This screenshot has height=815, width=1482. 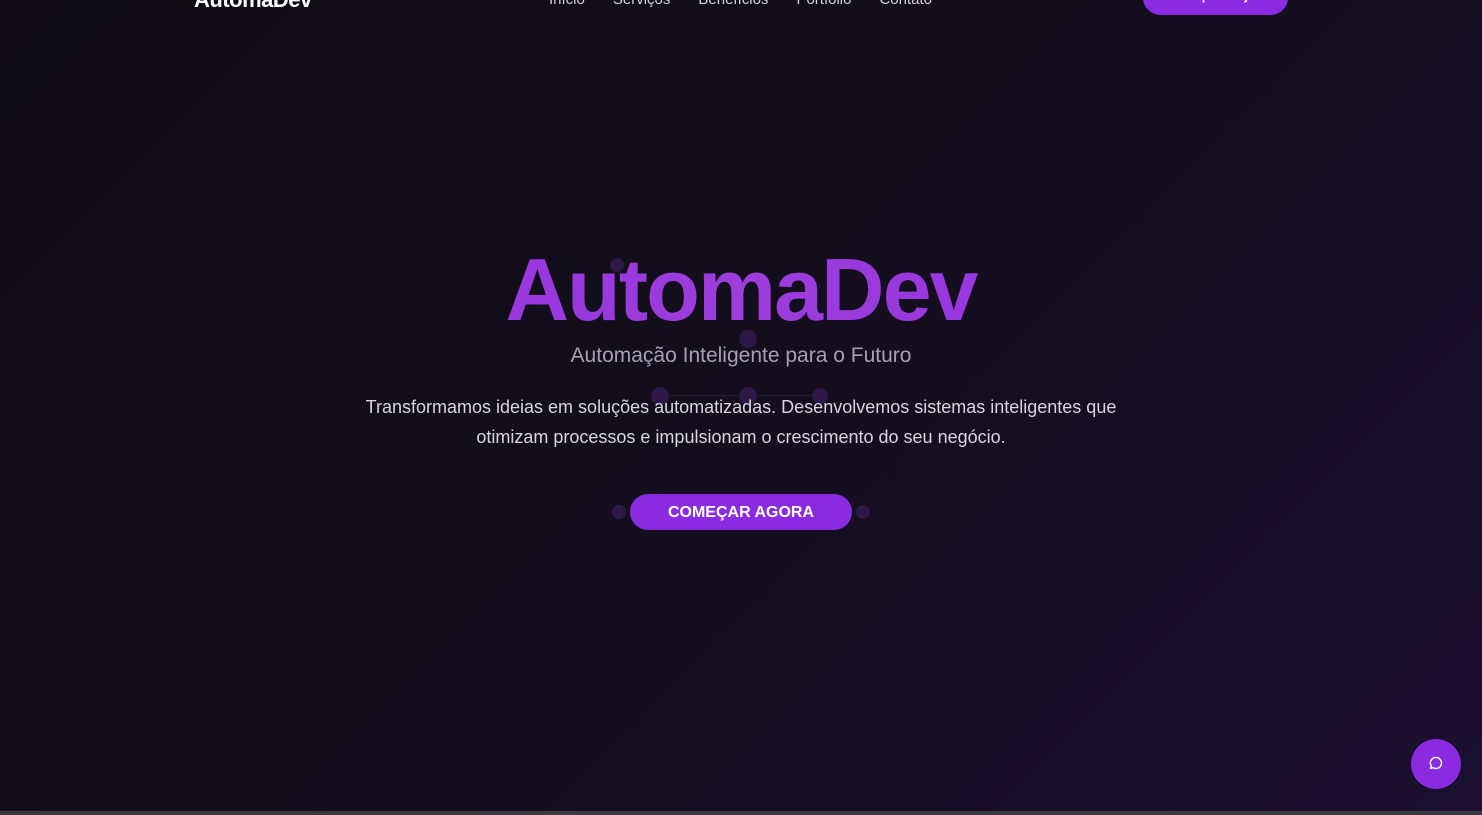 What do you see at coordinates (741, 813) in the screenshot?
I see `bottom-bar` at bounding box center [741, 813].